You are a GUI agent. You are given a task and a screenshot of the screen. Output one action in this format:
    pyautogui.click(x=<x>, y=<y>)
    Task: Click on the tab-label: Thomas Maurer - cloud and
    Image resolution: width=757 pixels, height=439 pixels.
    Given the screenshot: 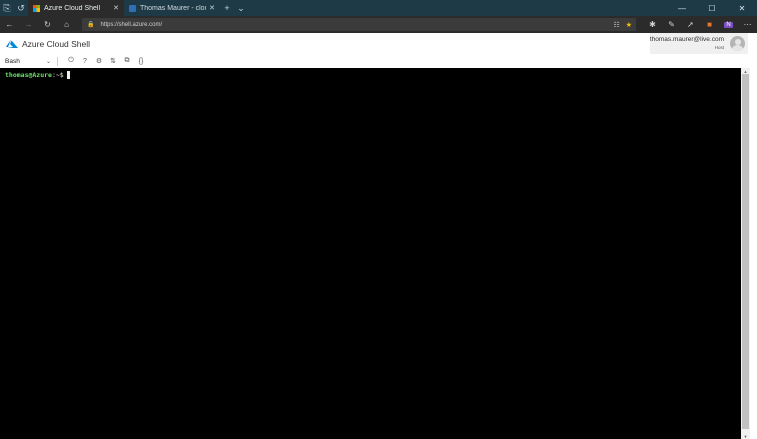 What is the action you would take?
    pyautogui.click(x=173, y=8)
    